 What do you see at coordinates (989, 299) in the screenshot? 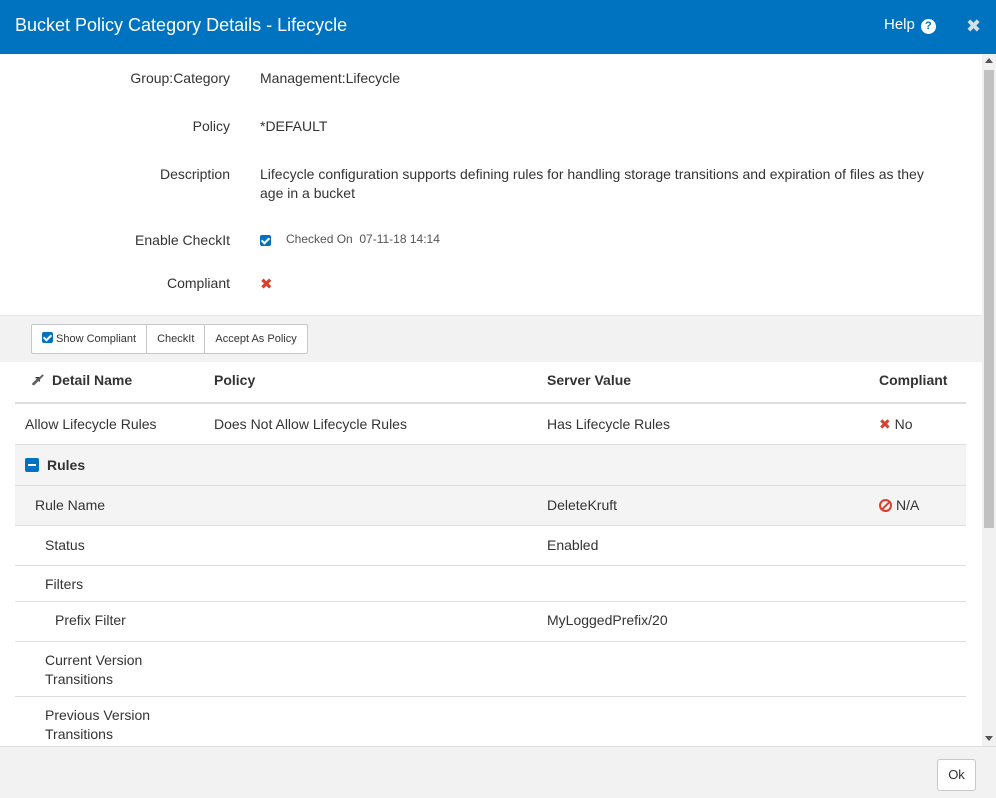
I see `scrollbar-thumb` at bounding box center [989, 299].